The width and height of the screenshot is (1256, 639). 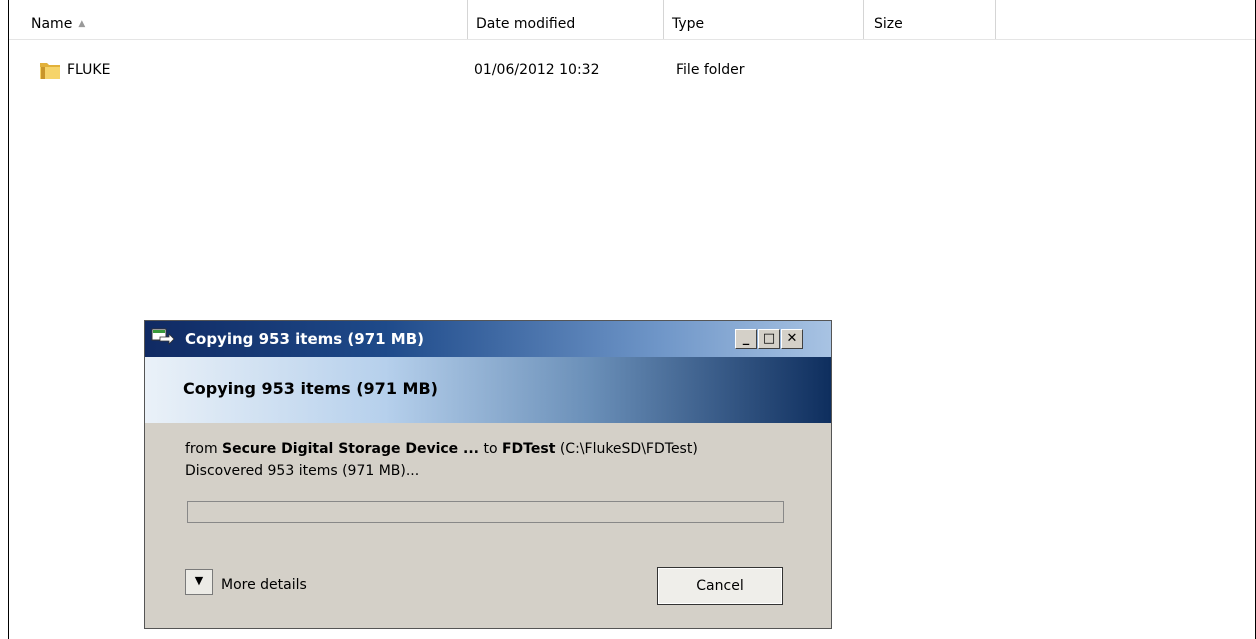 What do you see at coordinates (632, 70) in the screenshot?
I see `file-row: FLUKE 01/06/2012 10:32 File folder` at bounding box center [632, 70].